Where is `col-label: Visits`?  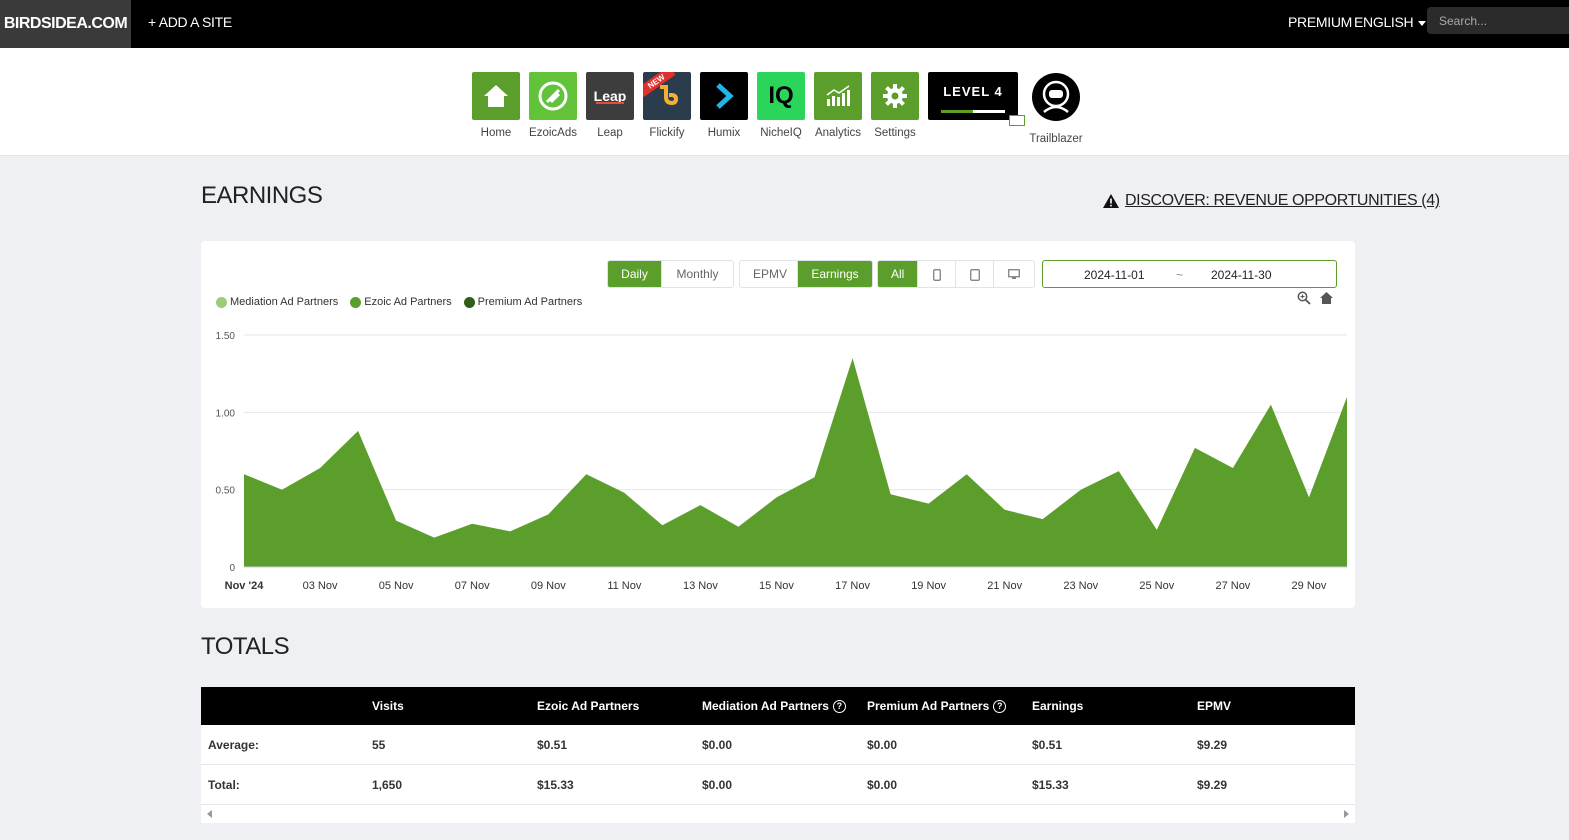
col-label: Visits is located at coordinates (388, 706).